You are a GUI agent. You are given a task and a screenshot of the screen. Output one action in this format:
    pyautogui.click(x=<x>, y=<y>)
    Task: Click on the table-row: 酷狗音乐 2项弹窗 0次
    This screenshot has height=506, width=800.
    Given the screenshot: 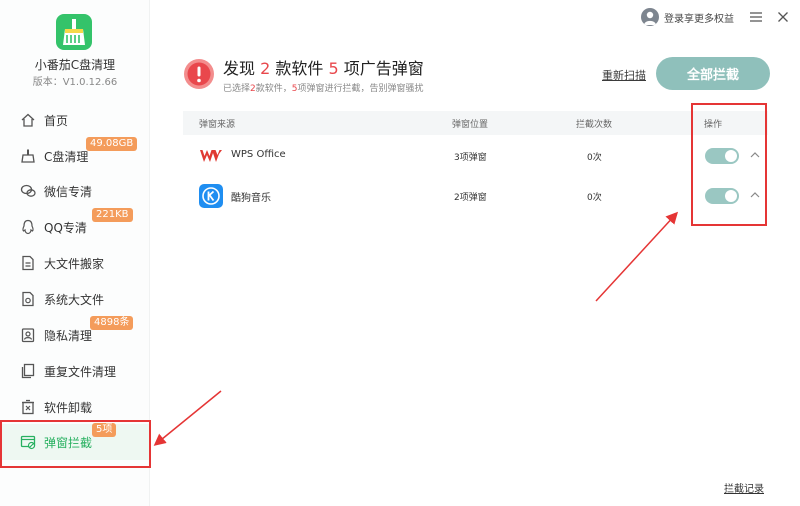 What is the action you would take?
    pyautogui.click(x=475, y=196)
    